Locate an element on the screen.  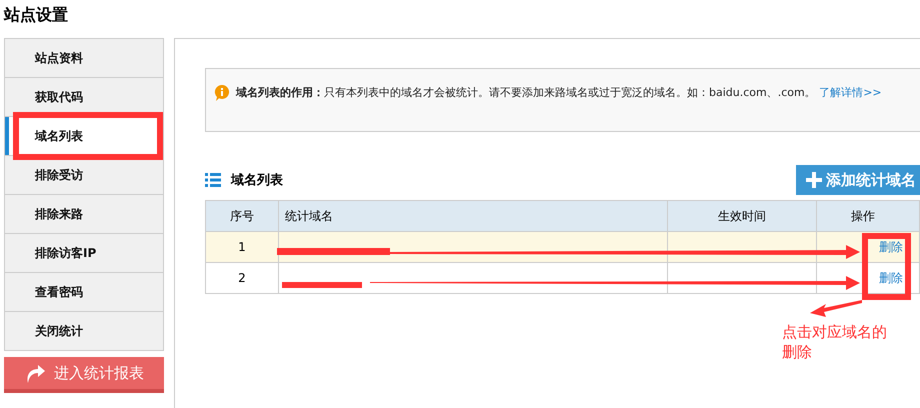
table-cell: 2 is located at coordinates (242, 278).